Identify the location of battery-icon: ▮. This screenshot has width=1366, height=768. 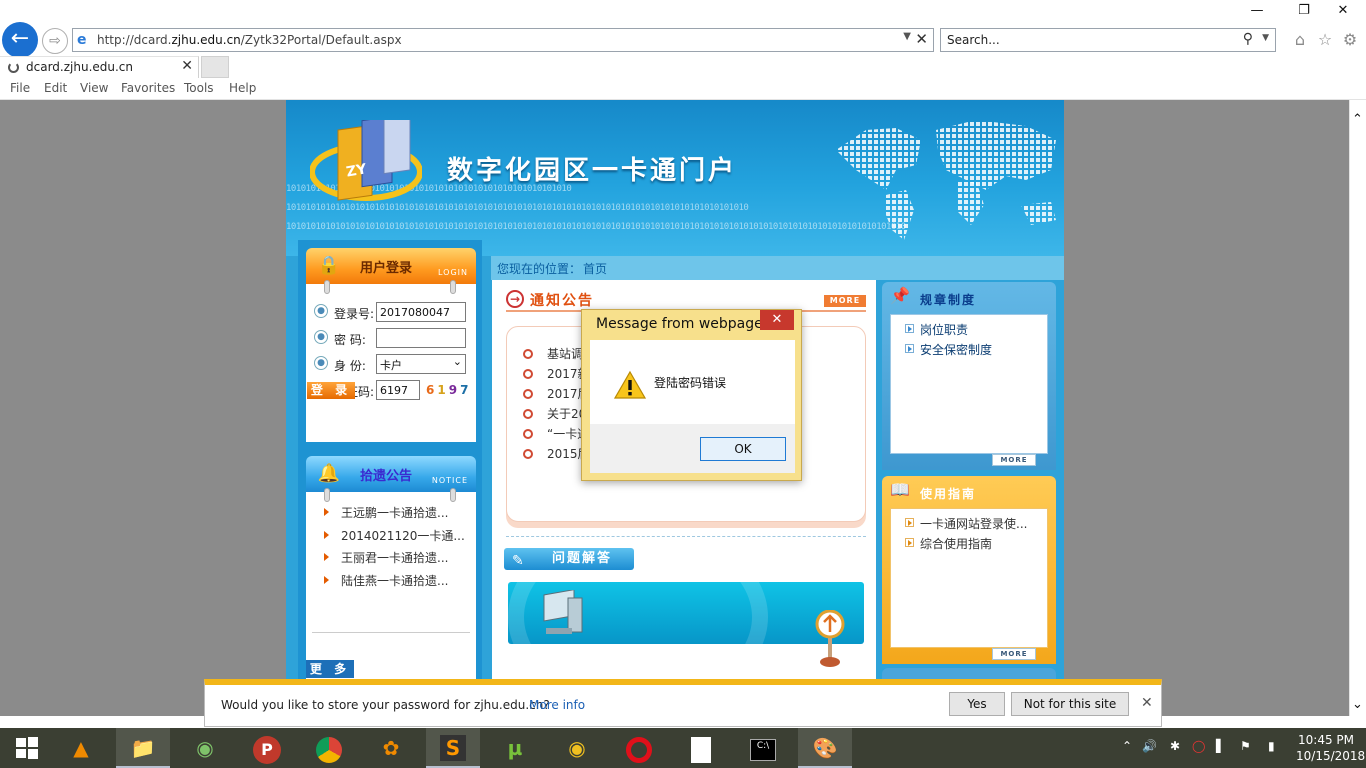
(1271, 746).